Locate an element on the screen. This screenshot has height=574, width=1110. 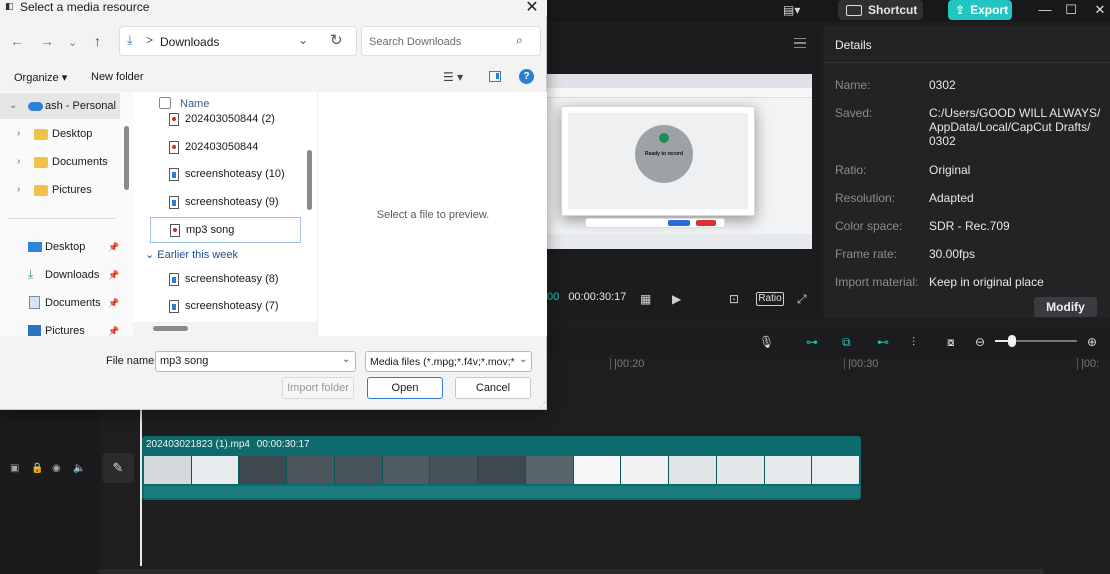
eye-icon: ◉ is located at coordinates (56, 468).